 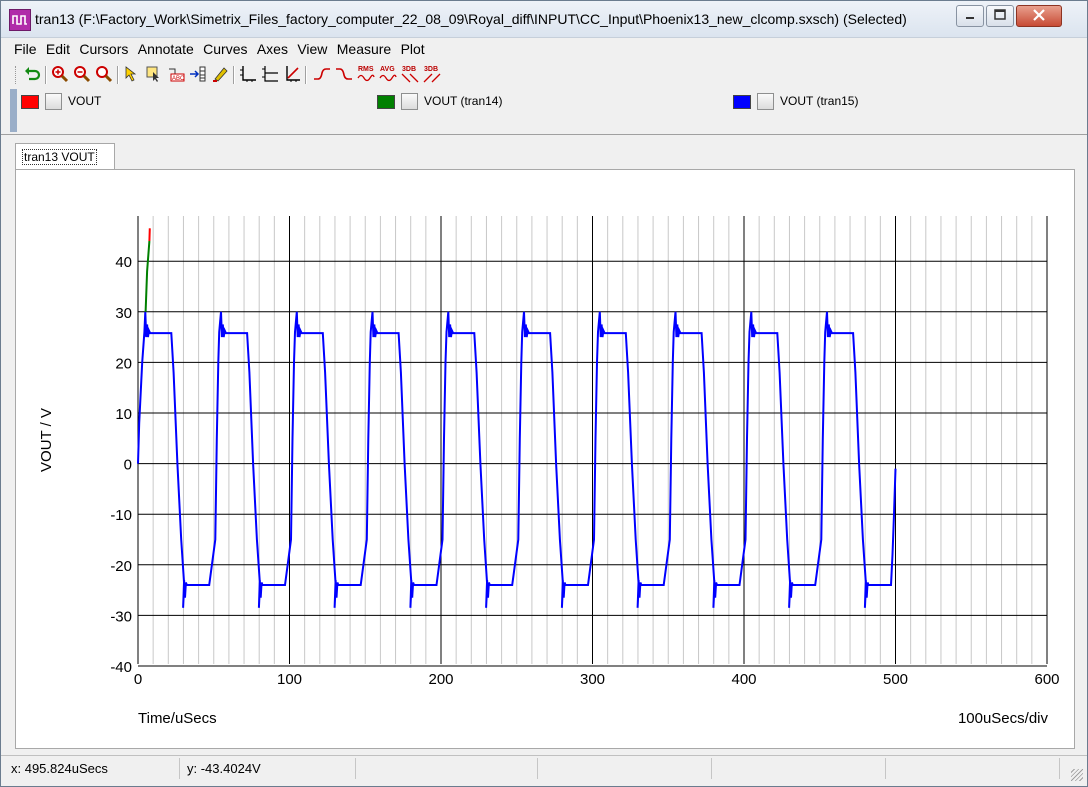 I want to click on toolbar-grip, so click(x=16, y=75).